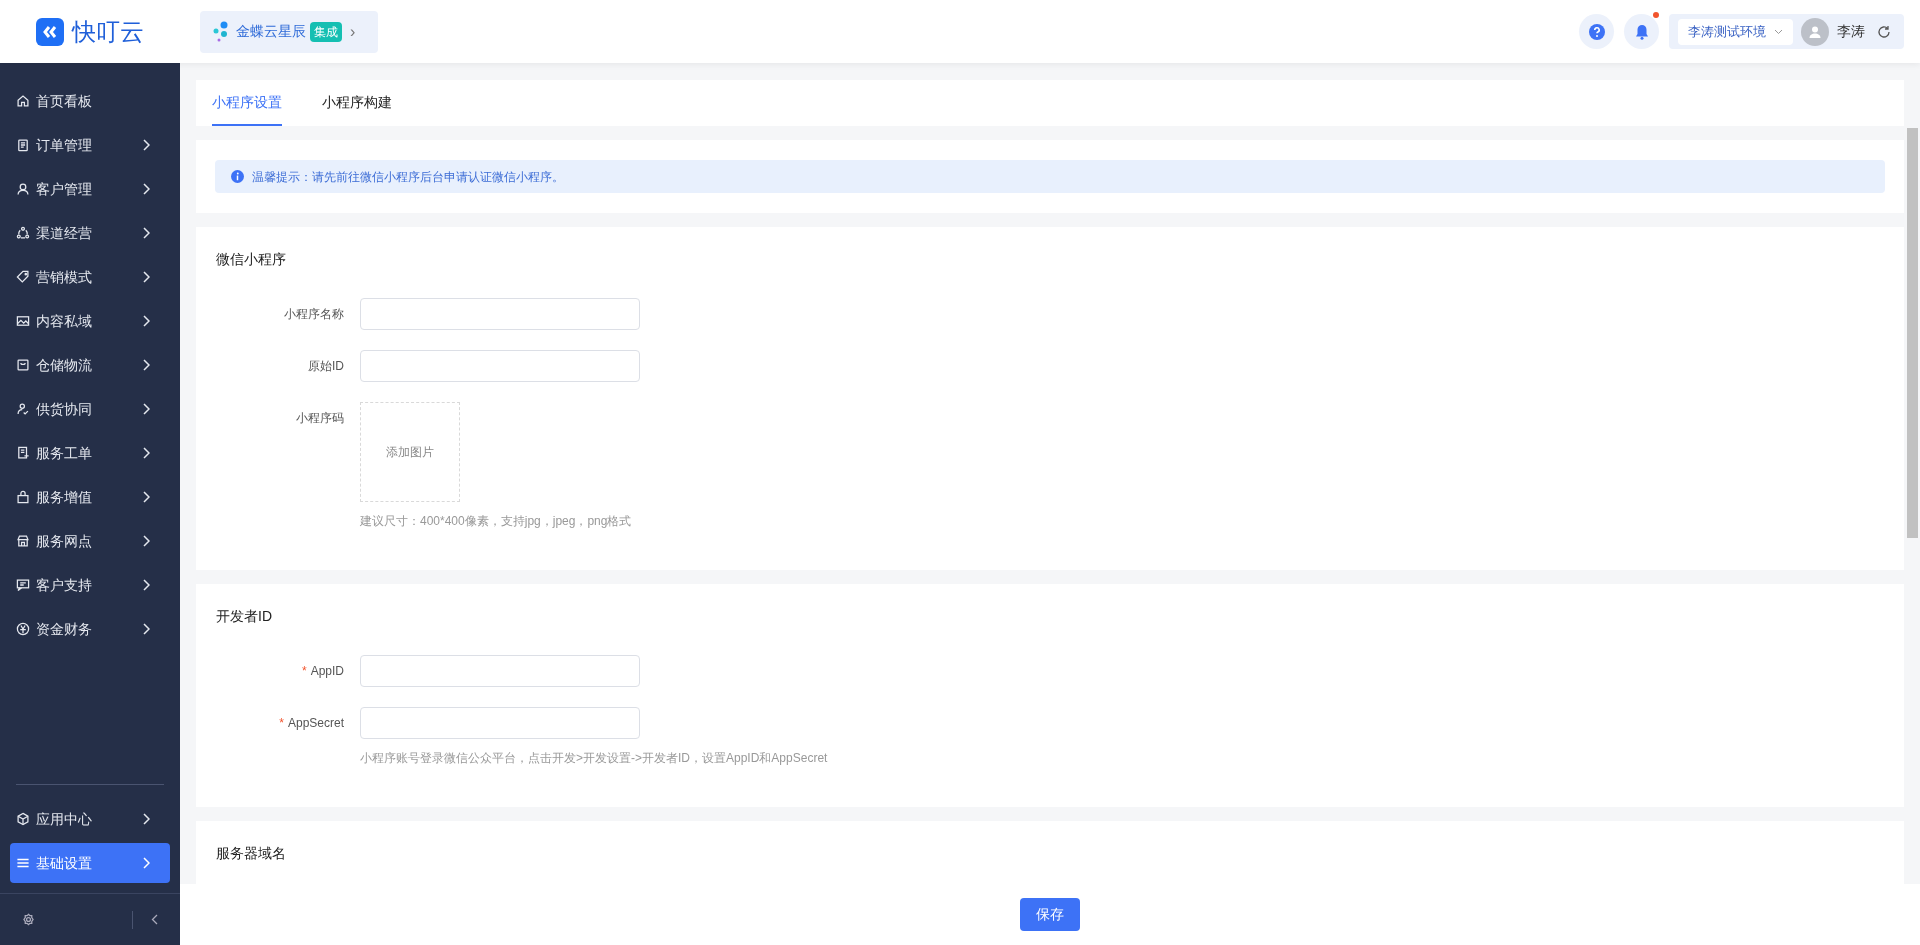  What do you see at coordinates (1735, 31) in the screenshot?
I see `environment-dropdown: 李涛测试环境` at bounding box center [1735, 31].